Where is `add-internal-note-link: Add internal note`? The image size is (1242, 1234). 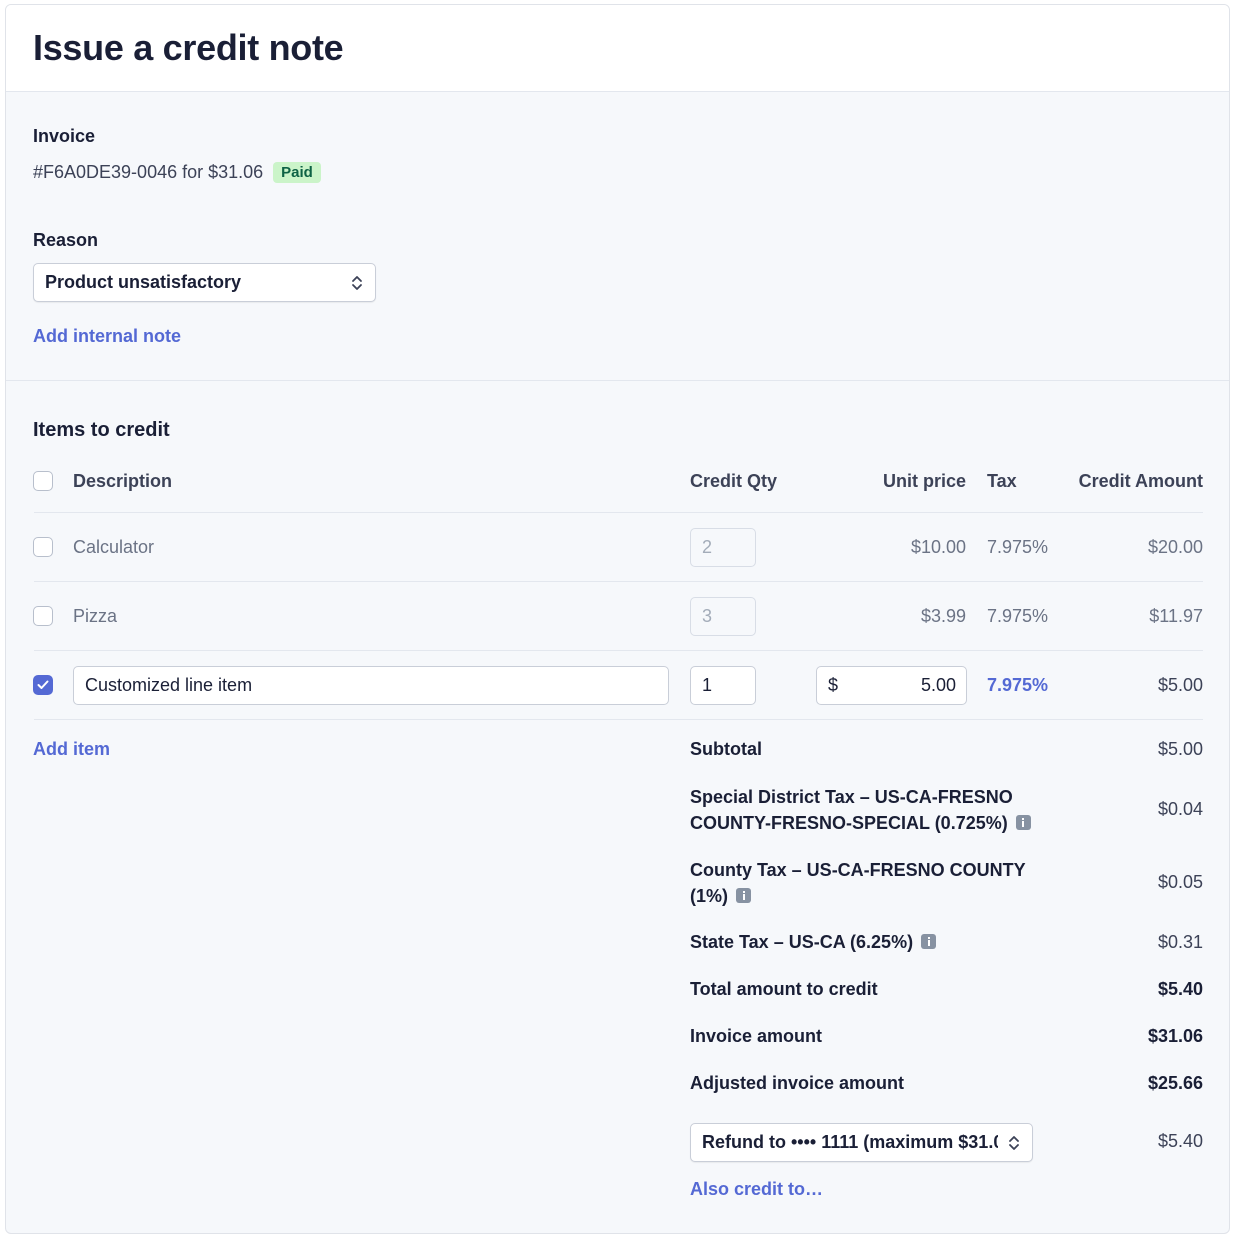
add-internal-note-link: Add internal note is located at coordinates (107, 336).